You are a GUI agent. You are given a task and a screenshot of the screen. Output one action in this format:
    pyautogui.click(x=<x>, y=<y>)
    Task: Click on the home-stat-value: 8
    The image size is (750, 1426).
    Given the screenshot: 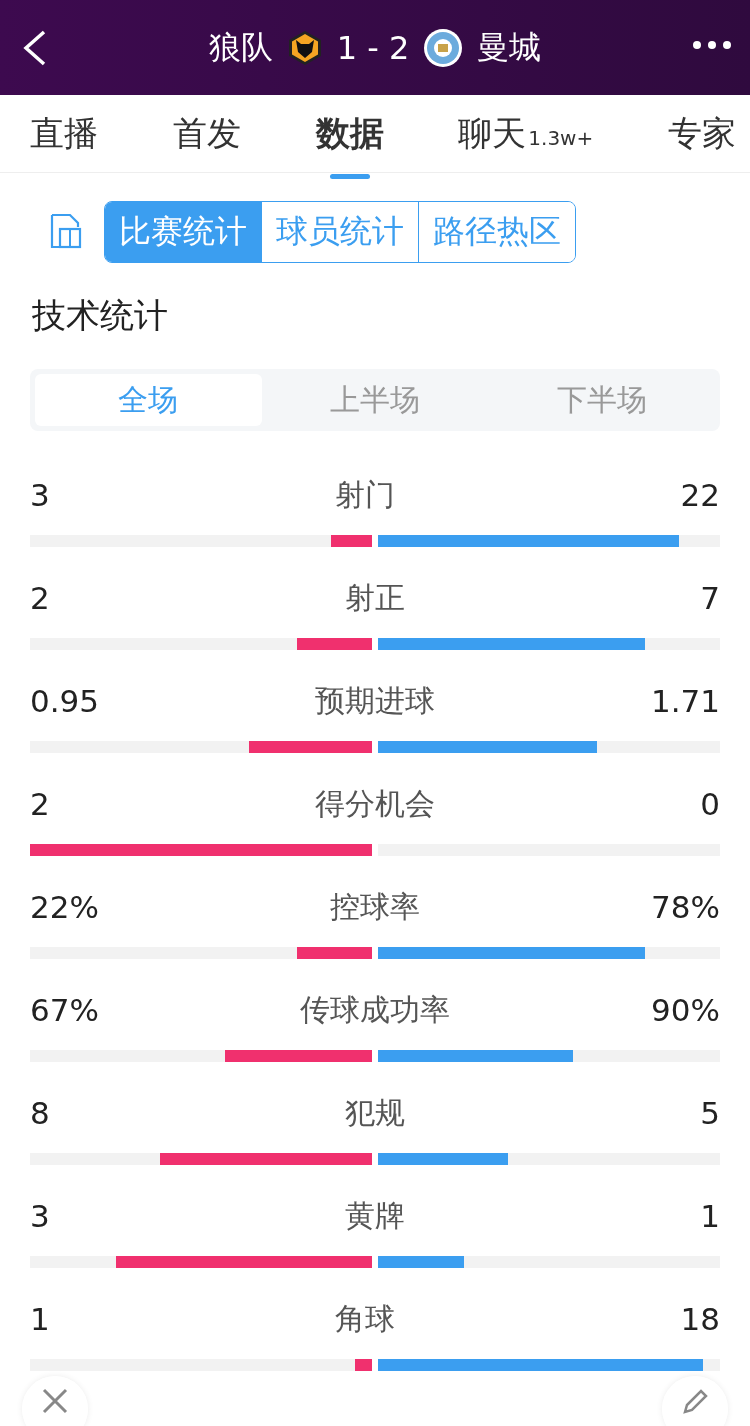 What is the action you would take?
    pyautogui.click(x=40, y=1113)
    